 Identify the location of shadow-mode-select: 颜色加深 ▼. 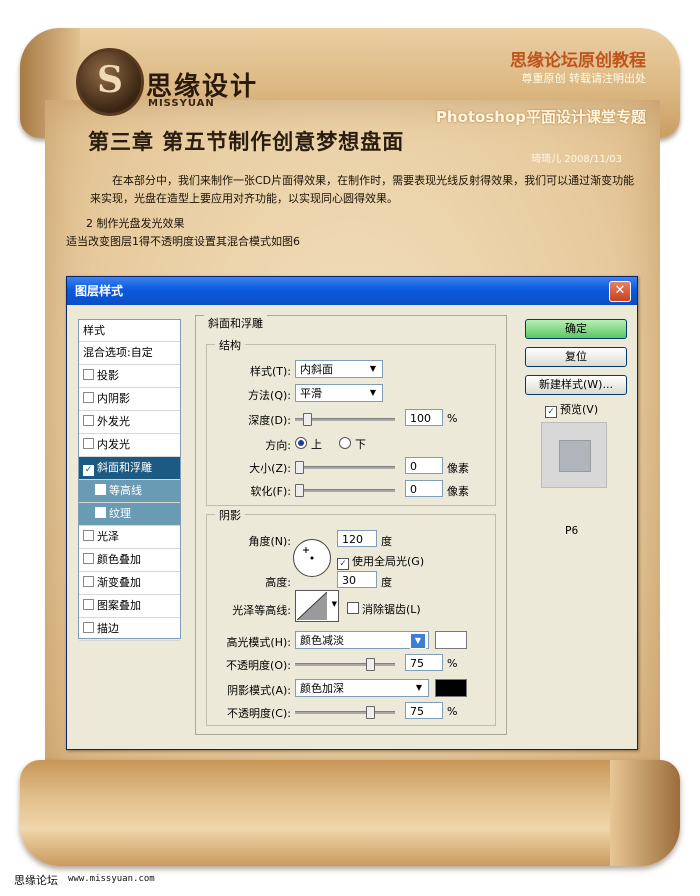
(362, 688).